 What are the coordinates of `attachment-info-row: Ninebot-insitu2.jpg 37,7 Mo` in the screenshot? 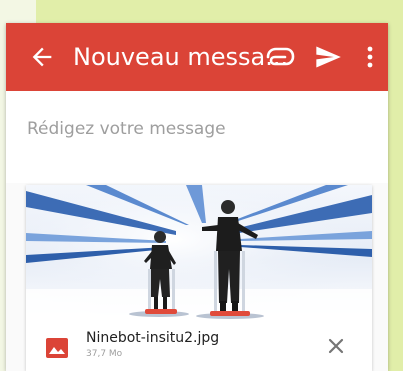 It's located at (199, 346).